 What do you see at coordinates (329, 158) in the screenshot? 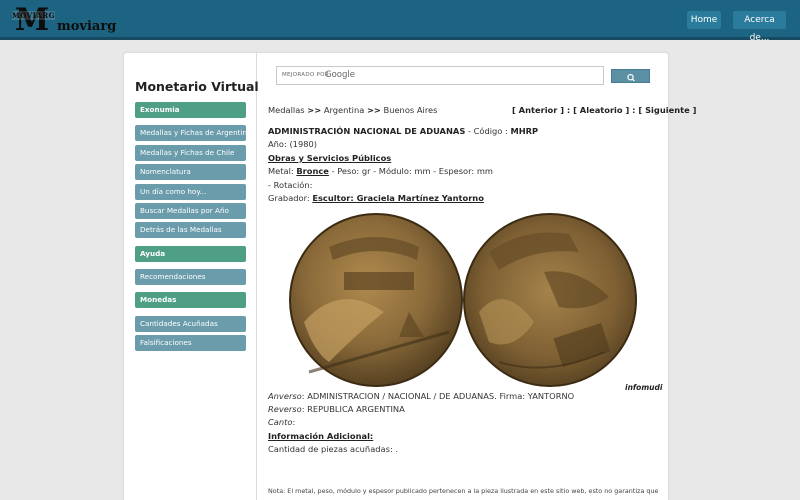
I see `medal-category-link: Obras y Servicios Públicos` at bounding box center [329, 158].